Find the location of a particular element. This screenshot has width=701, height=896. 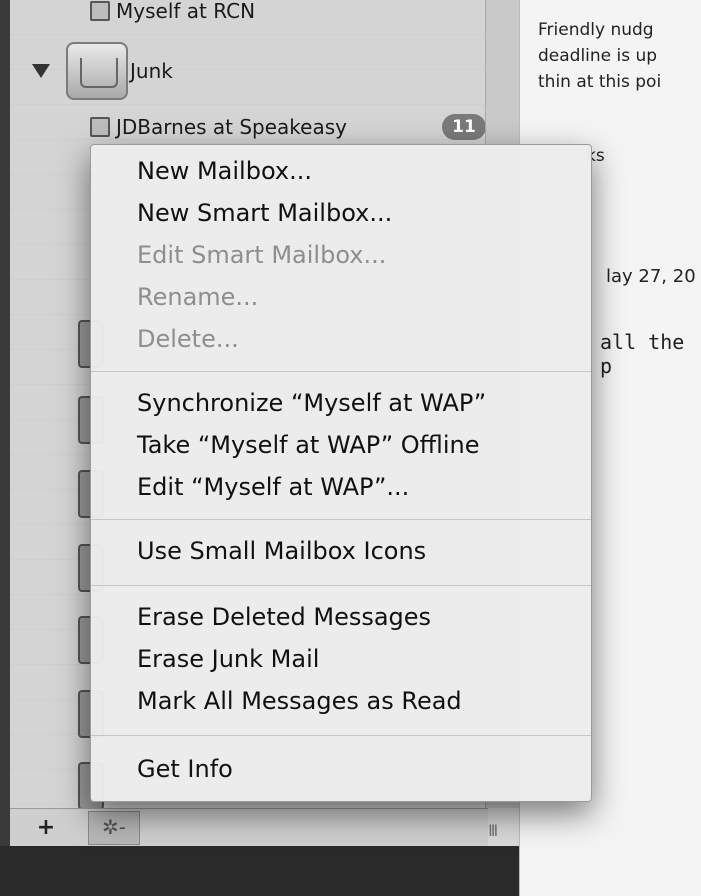

resize-handle: III is located at coordinates (493, 830).